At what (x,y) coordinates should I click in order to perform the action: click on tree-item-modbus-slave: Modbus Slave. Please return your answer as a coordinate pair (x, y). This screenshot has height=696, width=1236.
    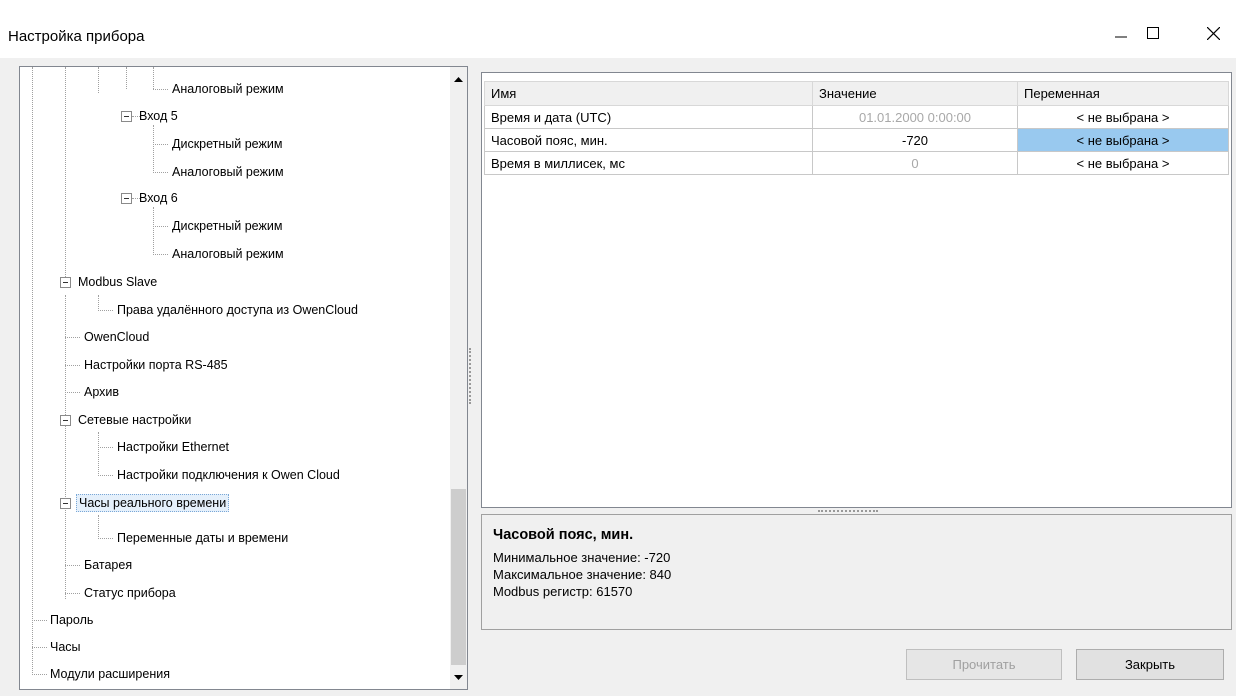
    Looking at the image, I should click on (117, 282).